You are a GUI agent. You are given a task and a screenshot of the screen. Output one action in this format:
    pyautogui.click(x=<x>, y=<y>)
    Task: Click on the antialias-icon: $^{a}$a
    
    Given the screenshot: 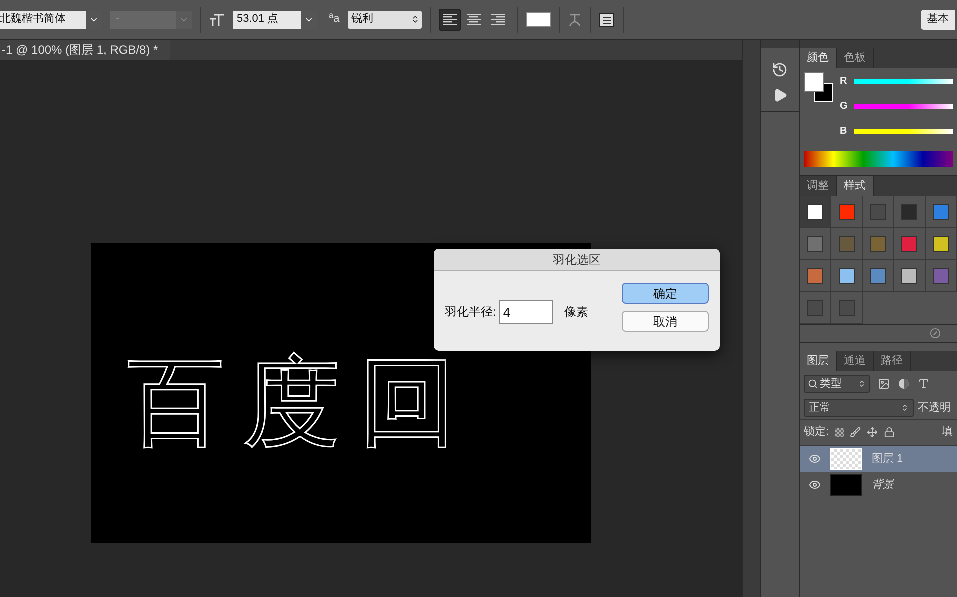 What is the action you would take?
    pyautogui.click(x=334, y=19)
    